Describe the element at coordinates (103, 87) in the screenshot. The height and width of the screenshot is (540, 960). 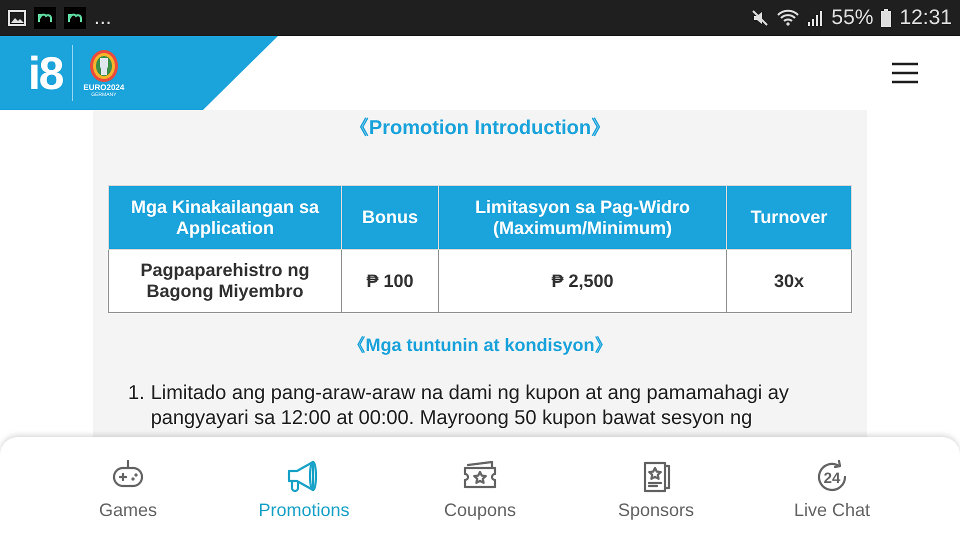
I see `event-title: EURO2024` at that location.